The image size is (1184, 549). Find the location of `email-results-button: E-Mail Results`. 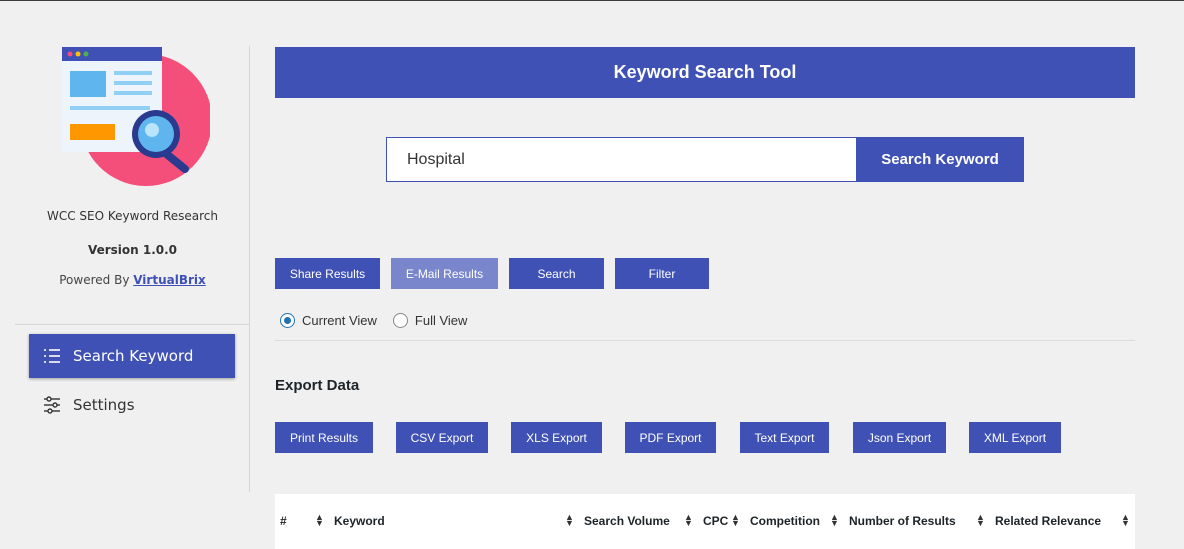

email-results-button: E-Mail Results is located at coordinates (444, 273).